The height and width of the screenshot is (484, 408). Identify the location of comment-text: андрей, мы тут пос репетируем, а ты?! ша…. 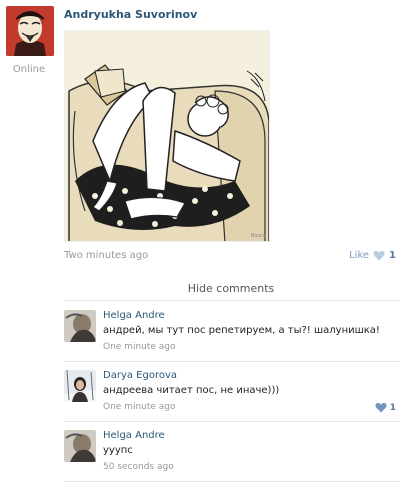
(241, 330).